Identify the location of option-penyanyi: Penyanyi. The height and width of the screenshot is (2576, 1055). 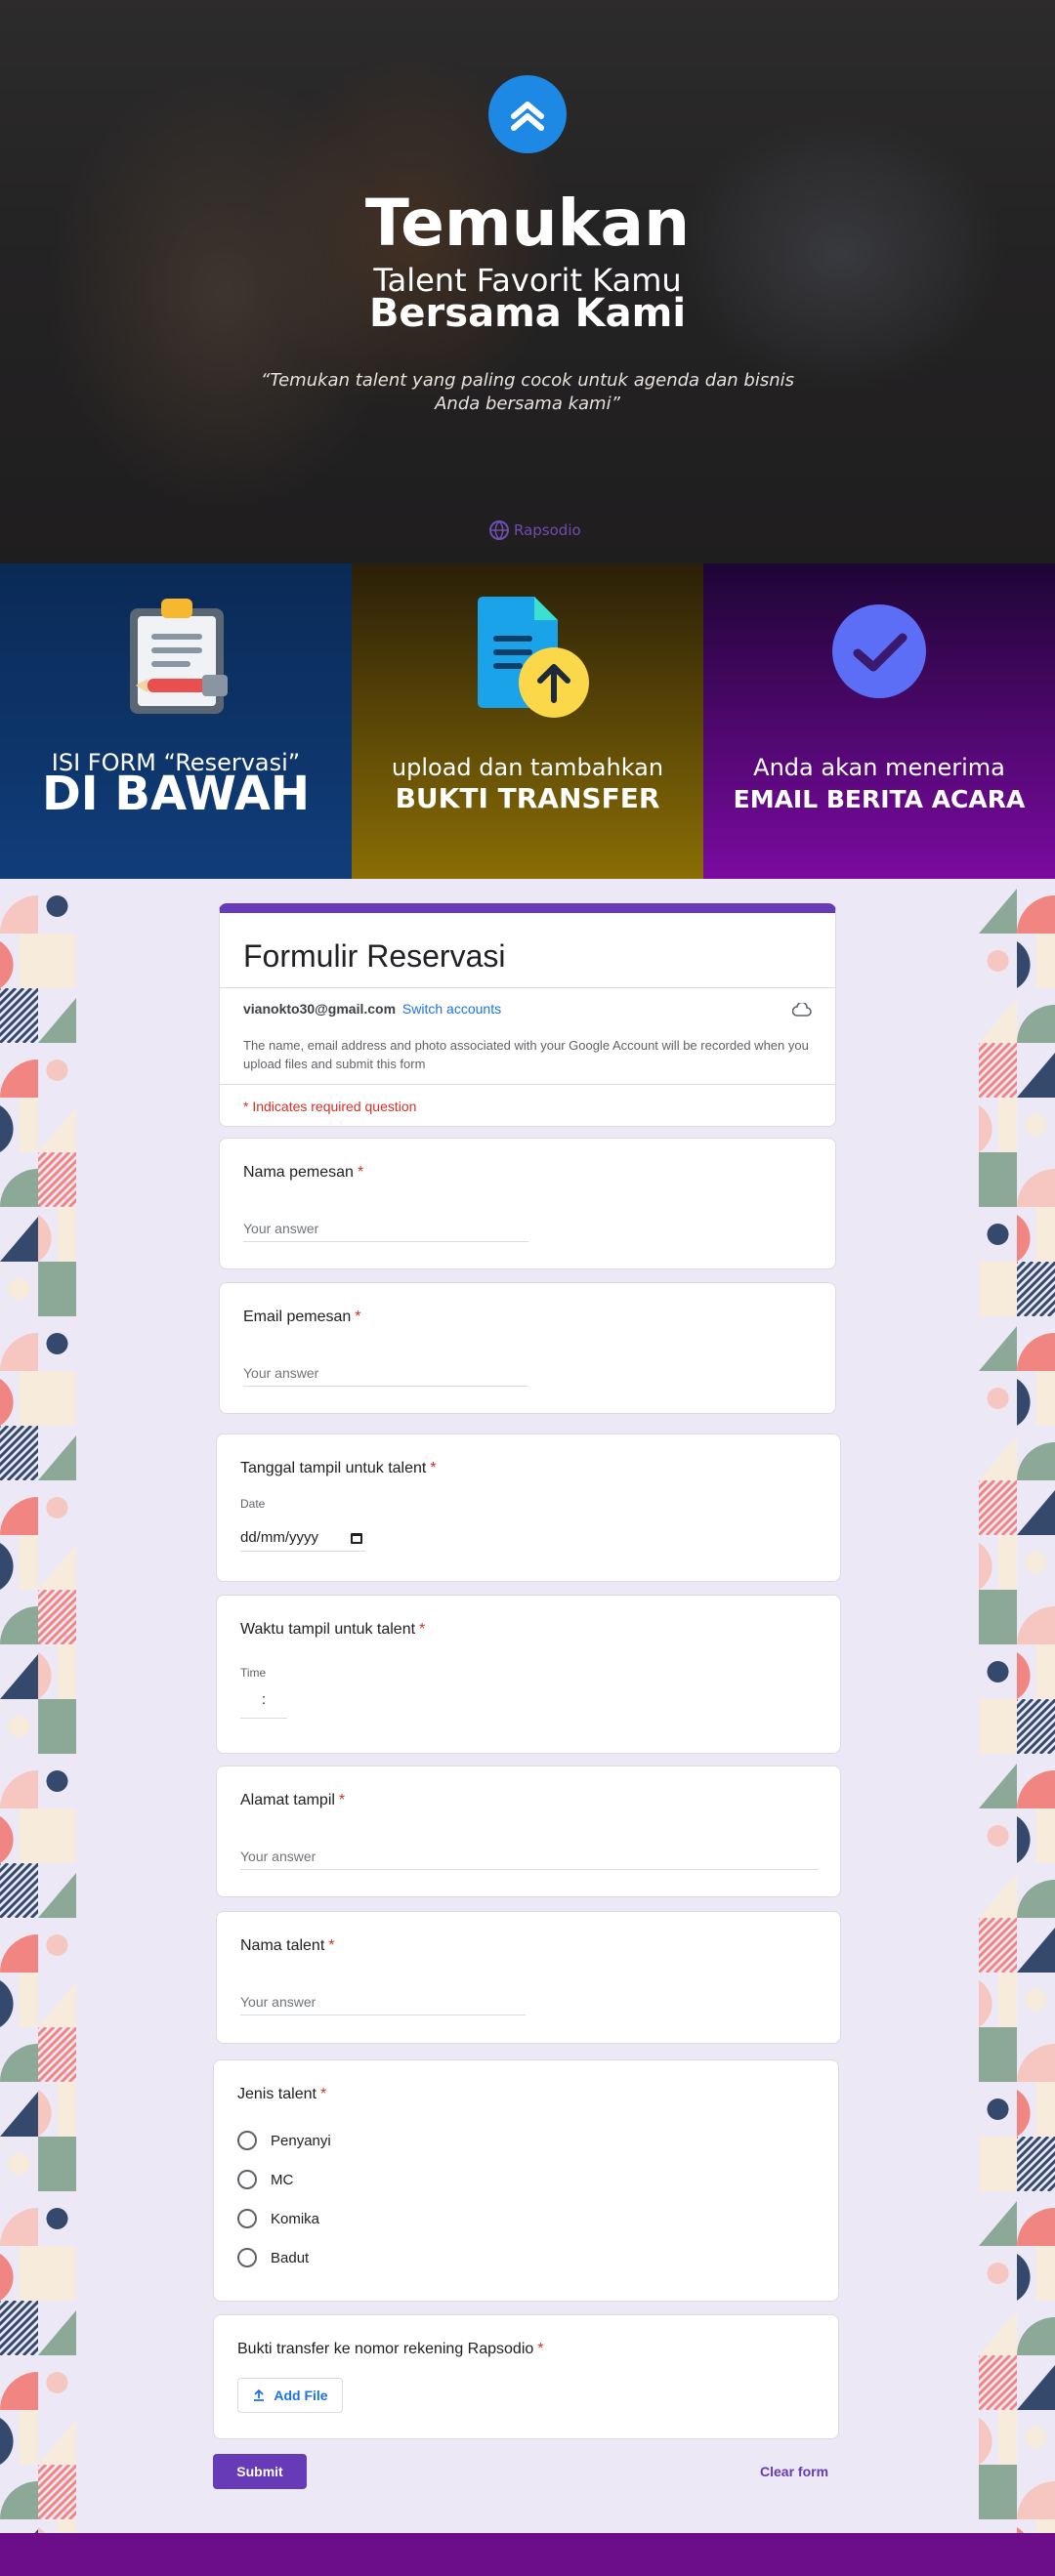
(284, 2140).